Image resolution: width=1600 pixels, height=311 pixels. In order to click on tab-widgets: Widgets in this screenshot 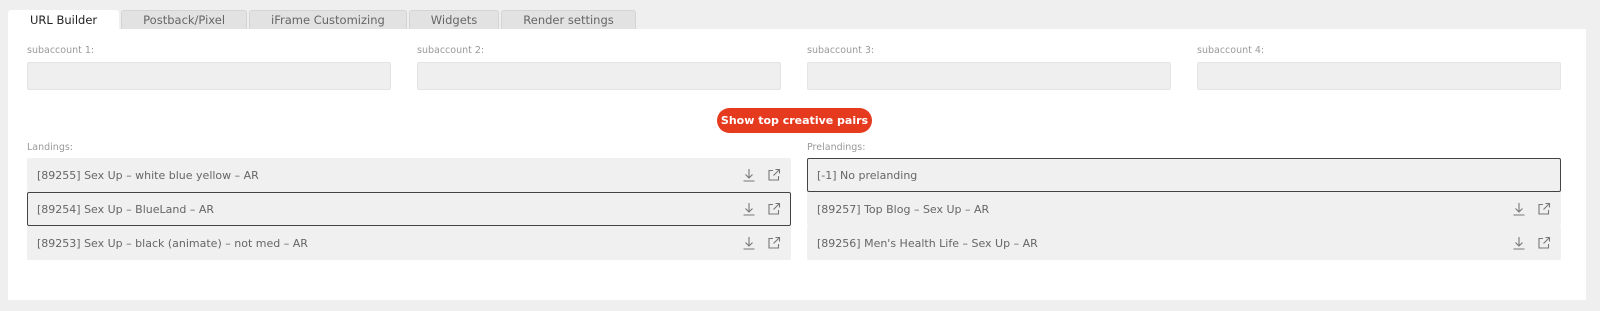, I will do `click(454, 20)`.